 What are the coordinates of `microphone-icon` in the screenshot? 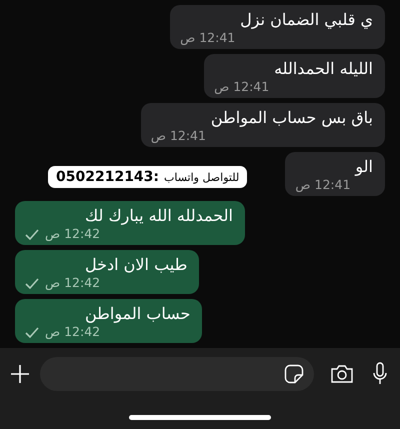 It's located at (380, 374).